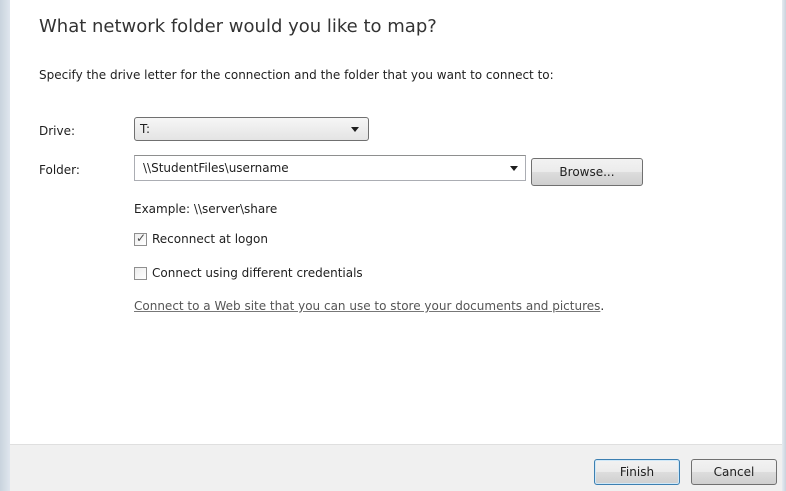 The width and height of the screenshot is (786, 491). Describe the element at coordinates (251, 129) in the screenshot. I see `drive-select: T:` at that location.